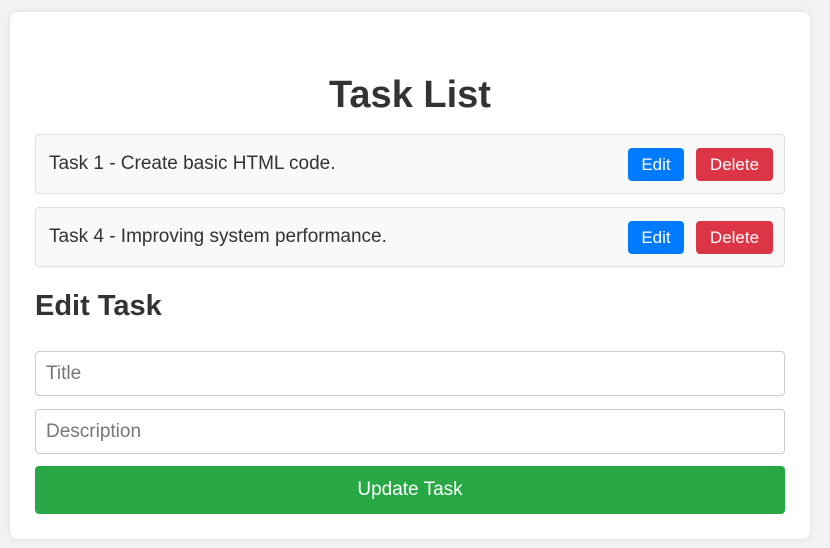 The image size is (830, 548). Describe the element at coordinates (98, 306) in the screenshot. I see `edit-task-heading: Edit Task` at that location.